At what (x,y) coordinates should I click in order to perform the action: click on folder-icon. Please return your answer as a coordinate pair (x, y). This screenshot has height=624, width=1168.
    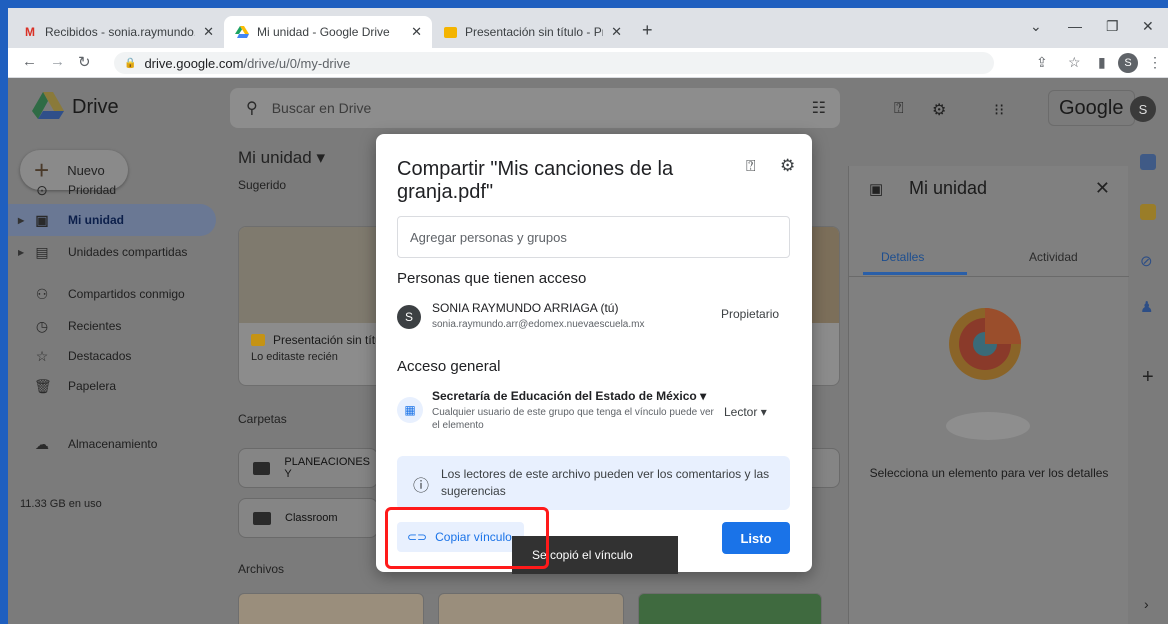
    Looking at the image, I should click on (262, 518).